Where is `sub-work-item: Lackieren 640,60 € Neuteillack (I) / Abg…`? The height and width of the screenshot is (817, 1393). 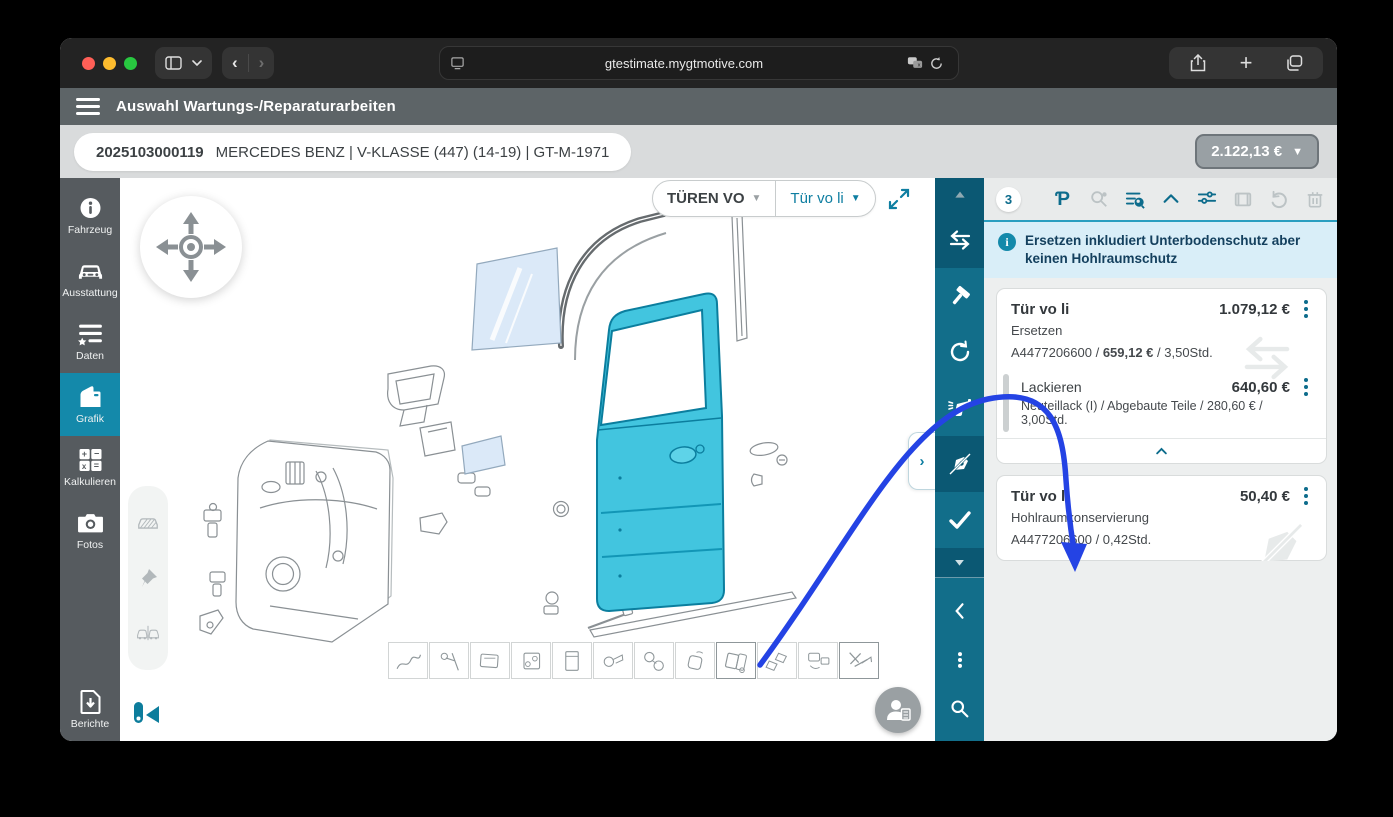 sub-work-item: Lackieren 640,60 € Neuteillack (I) / Abg… is located at coordinates (1161, 405).